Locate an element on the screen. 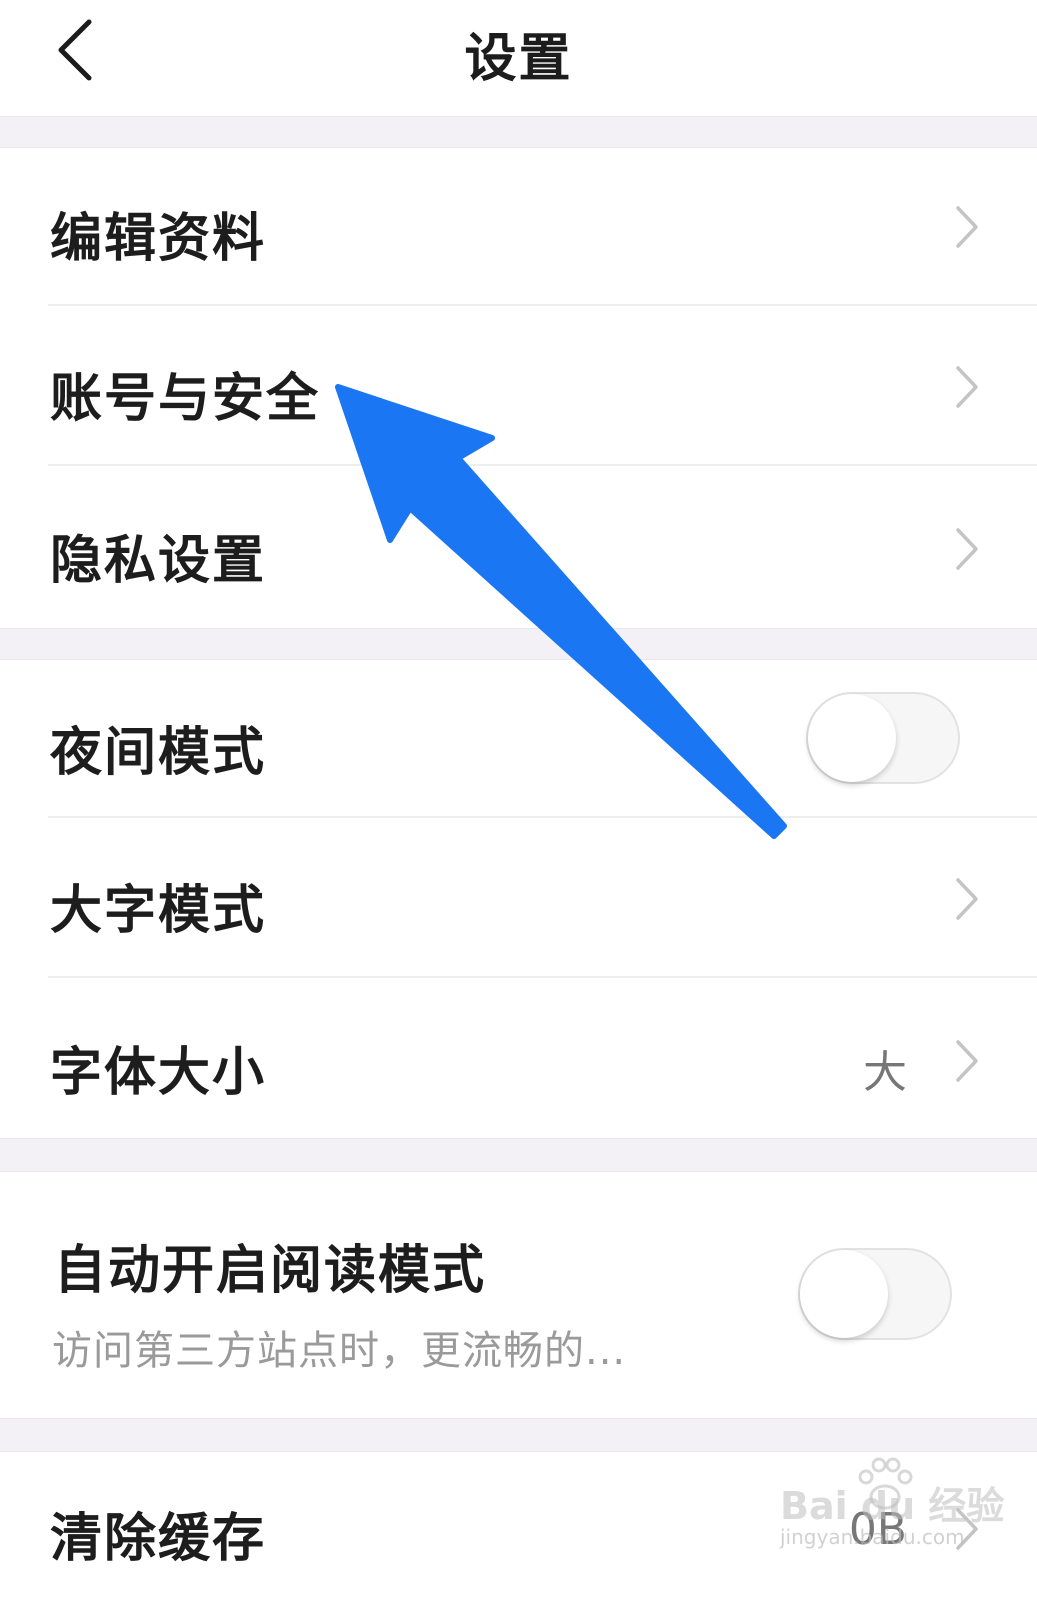  row-label: 清除缓存 is located at coordinates (158, 1539).